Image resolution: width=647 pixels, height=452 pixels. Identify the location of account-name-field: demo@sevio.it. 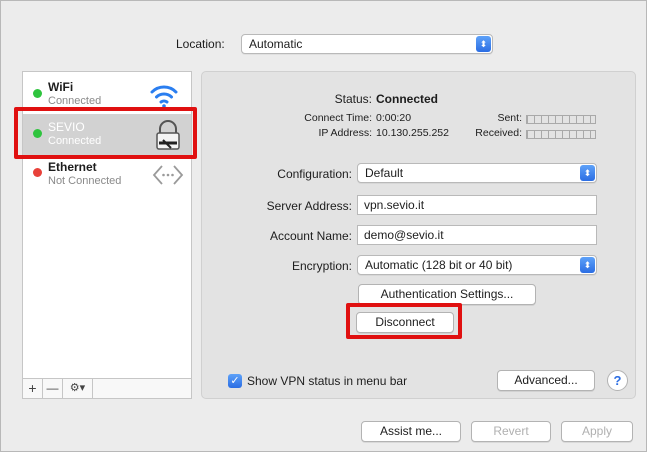
(477, 235).